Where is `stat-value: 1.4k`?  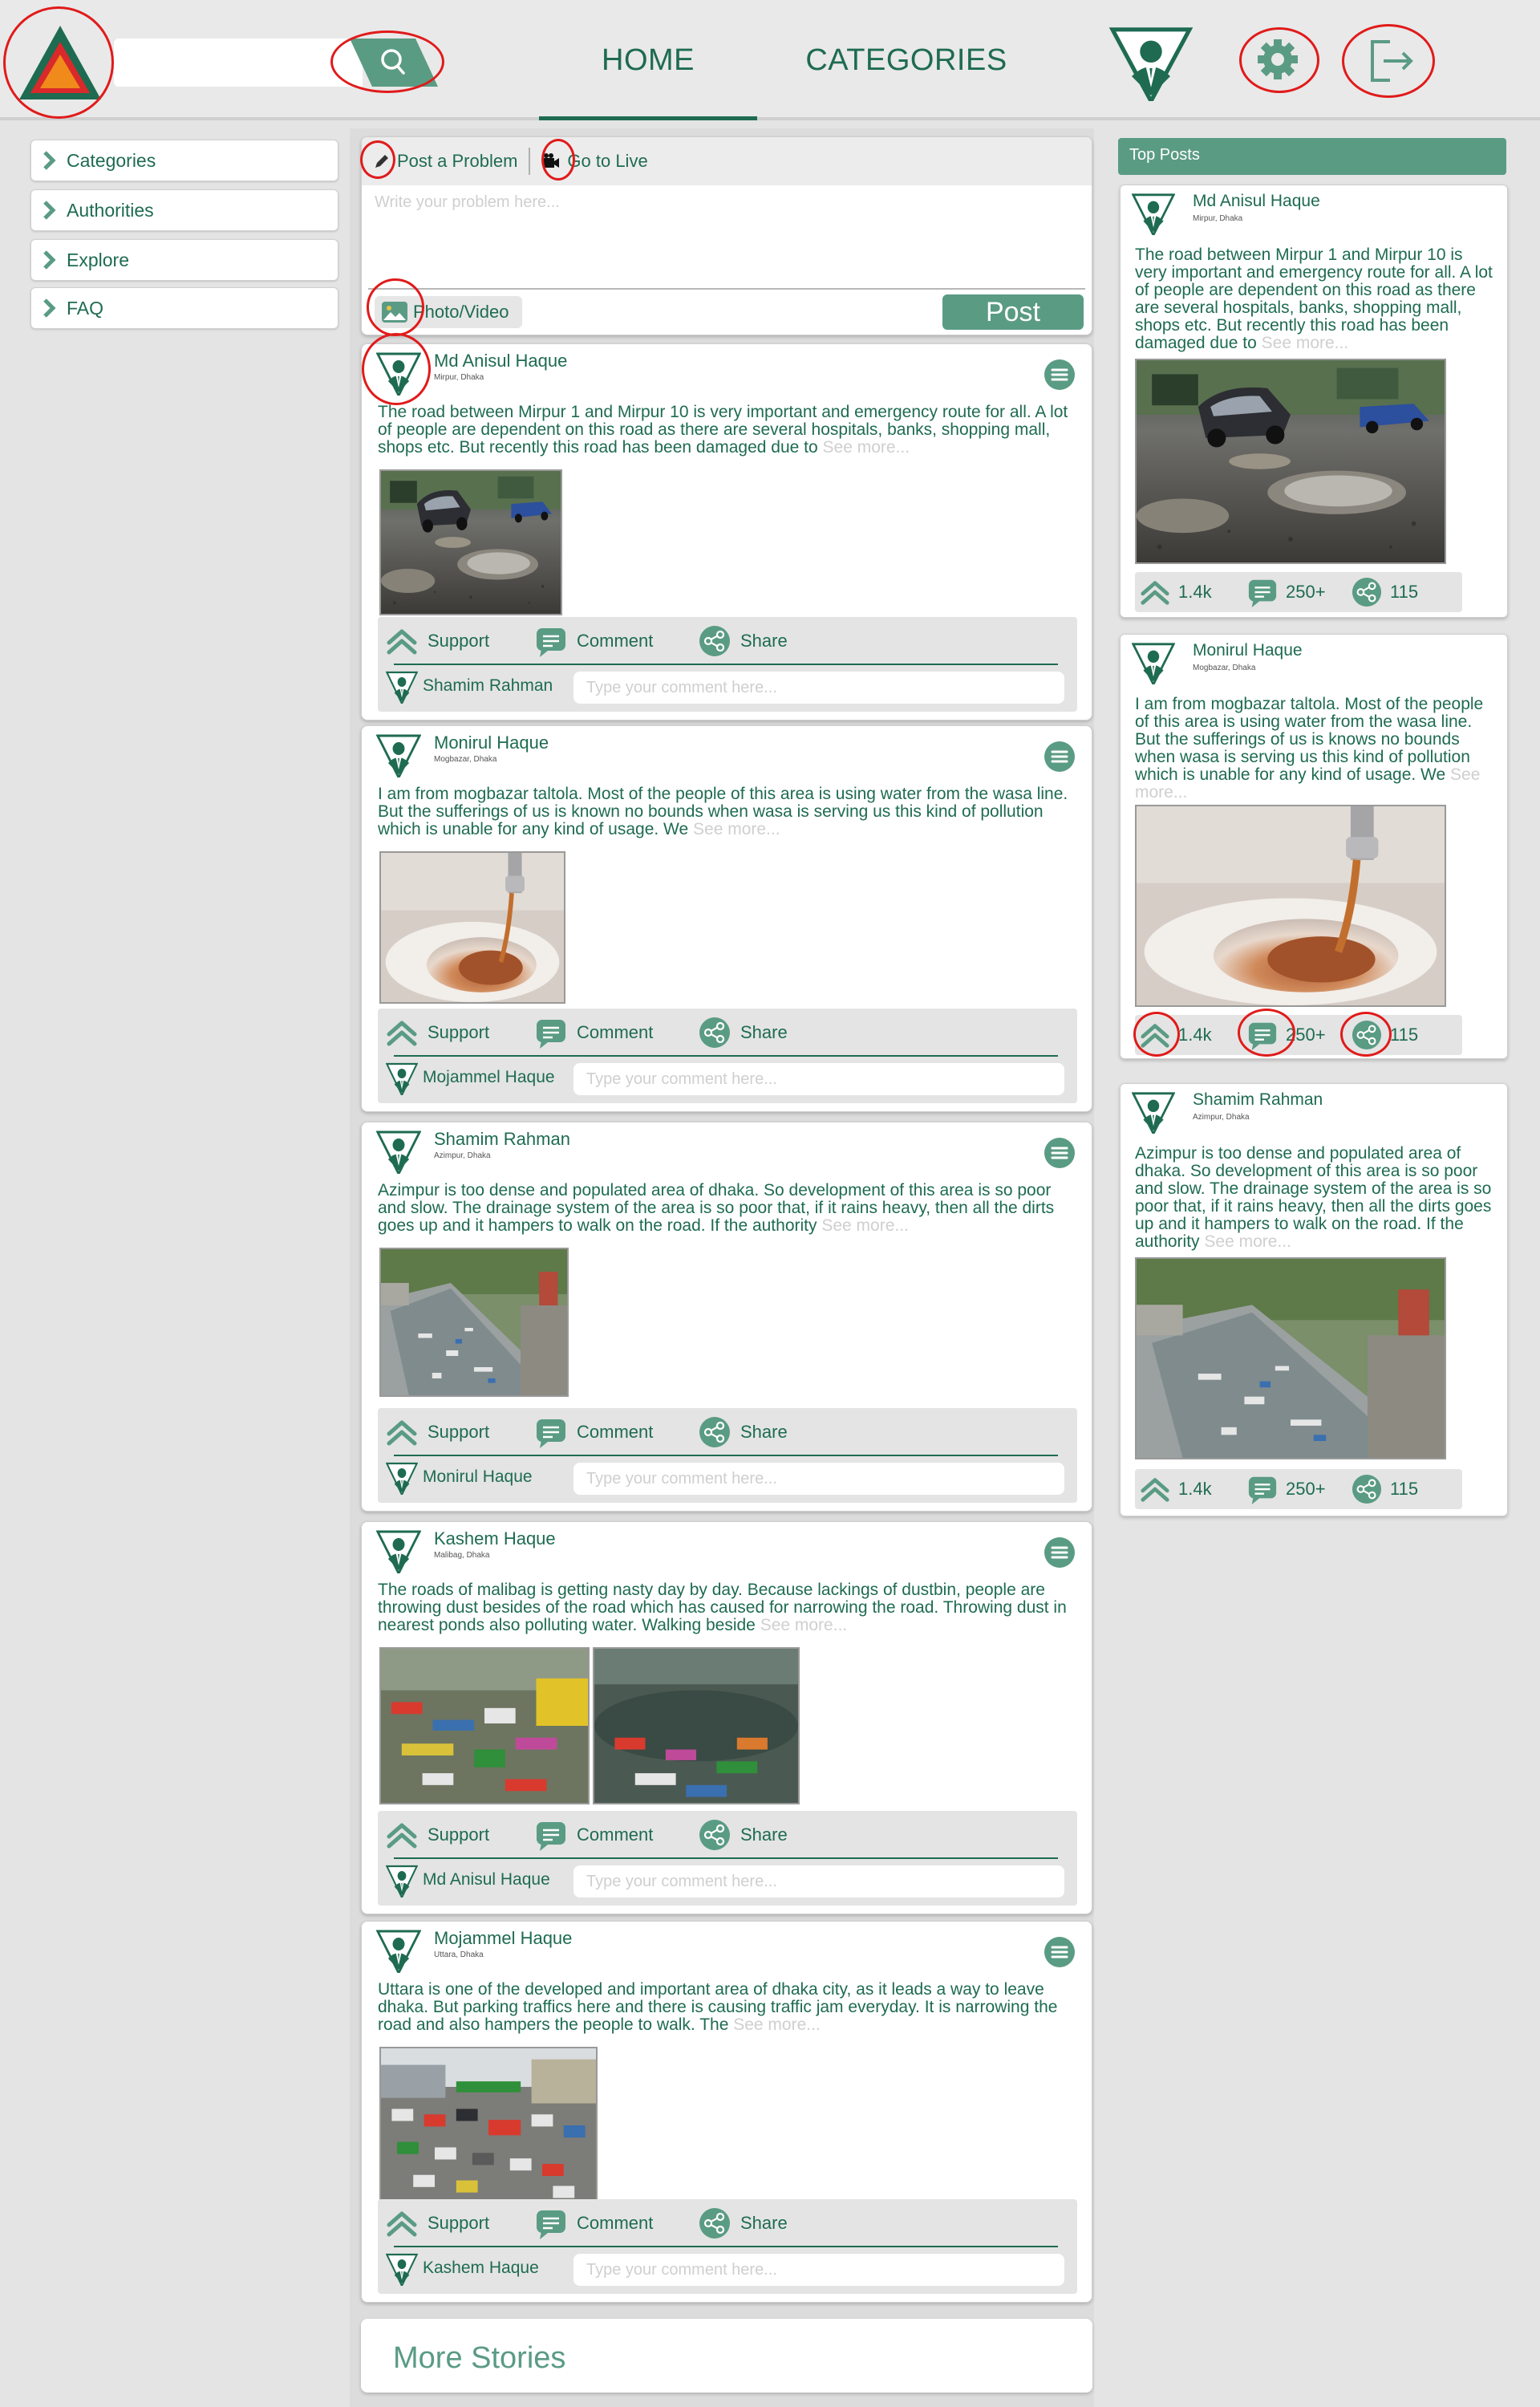
stat-value: 1.4k is located at coordinates (1195, 592).